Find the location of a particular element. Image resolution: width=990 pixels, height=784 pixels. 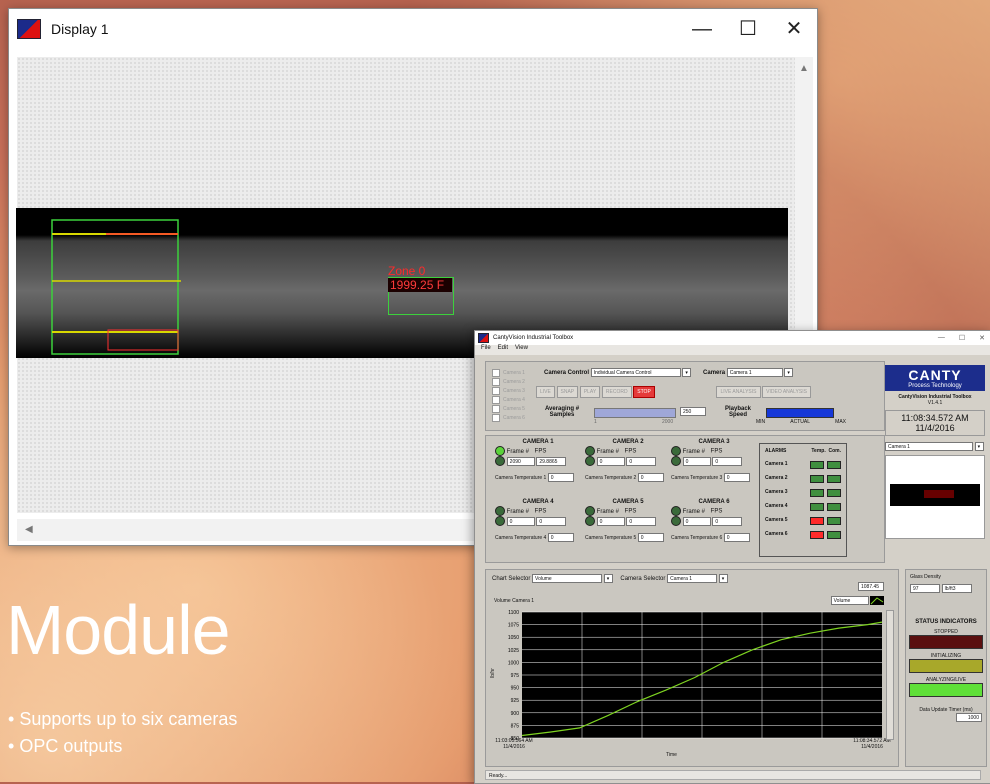

y-tick-label: 900 is located at coordinates (515, 714).